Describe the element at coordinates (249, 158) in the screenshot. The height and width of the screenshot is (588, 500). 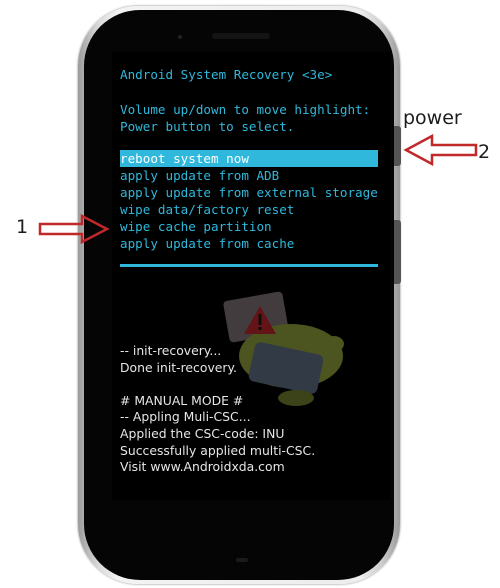
I see `menu-item-reboot-system-now: reboot system now` at that location.